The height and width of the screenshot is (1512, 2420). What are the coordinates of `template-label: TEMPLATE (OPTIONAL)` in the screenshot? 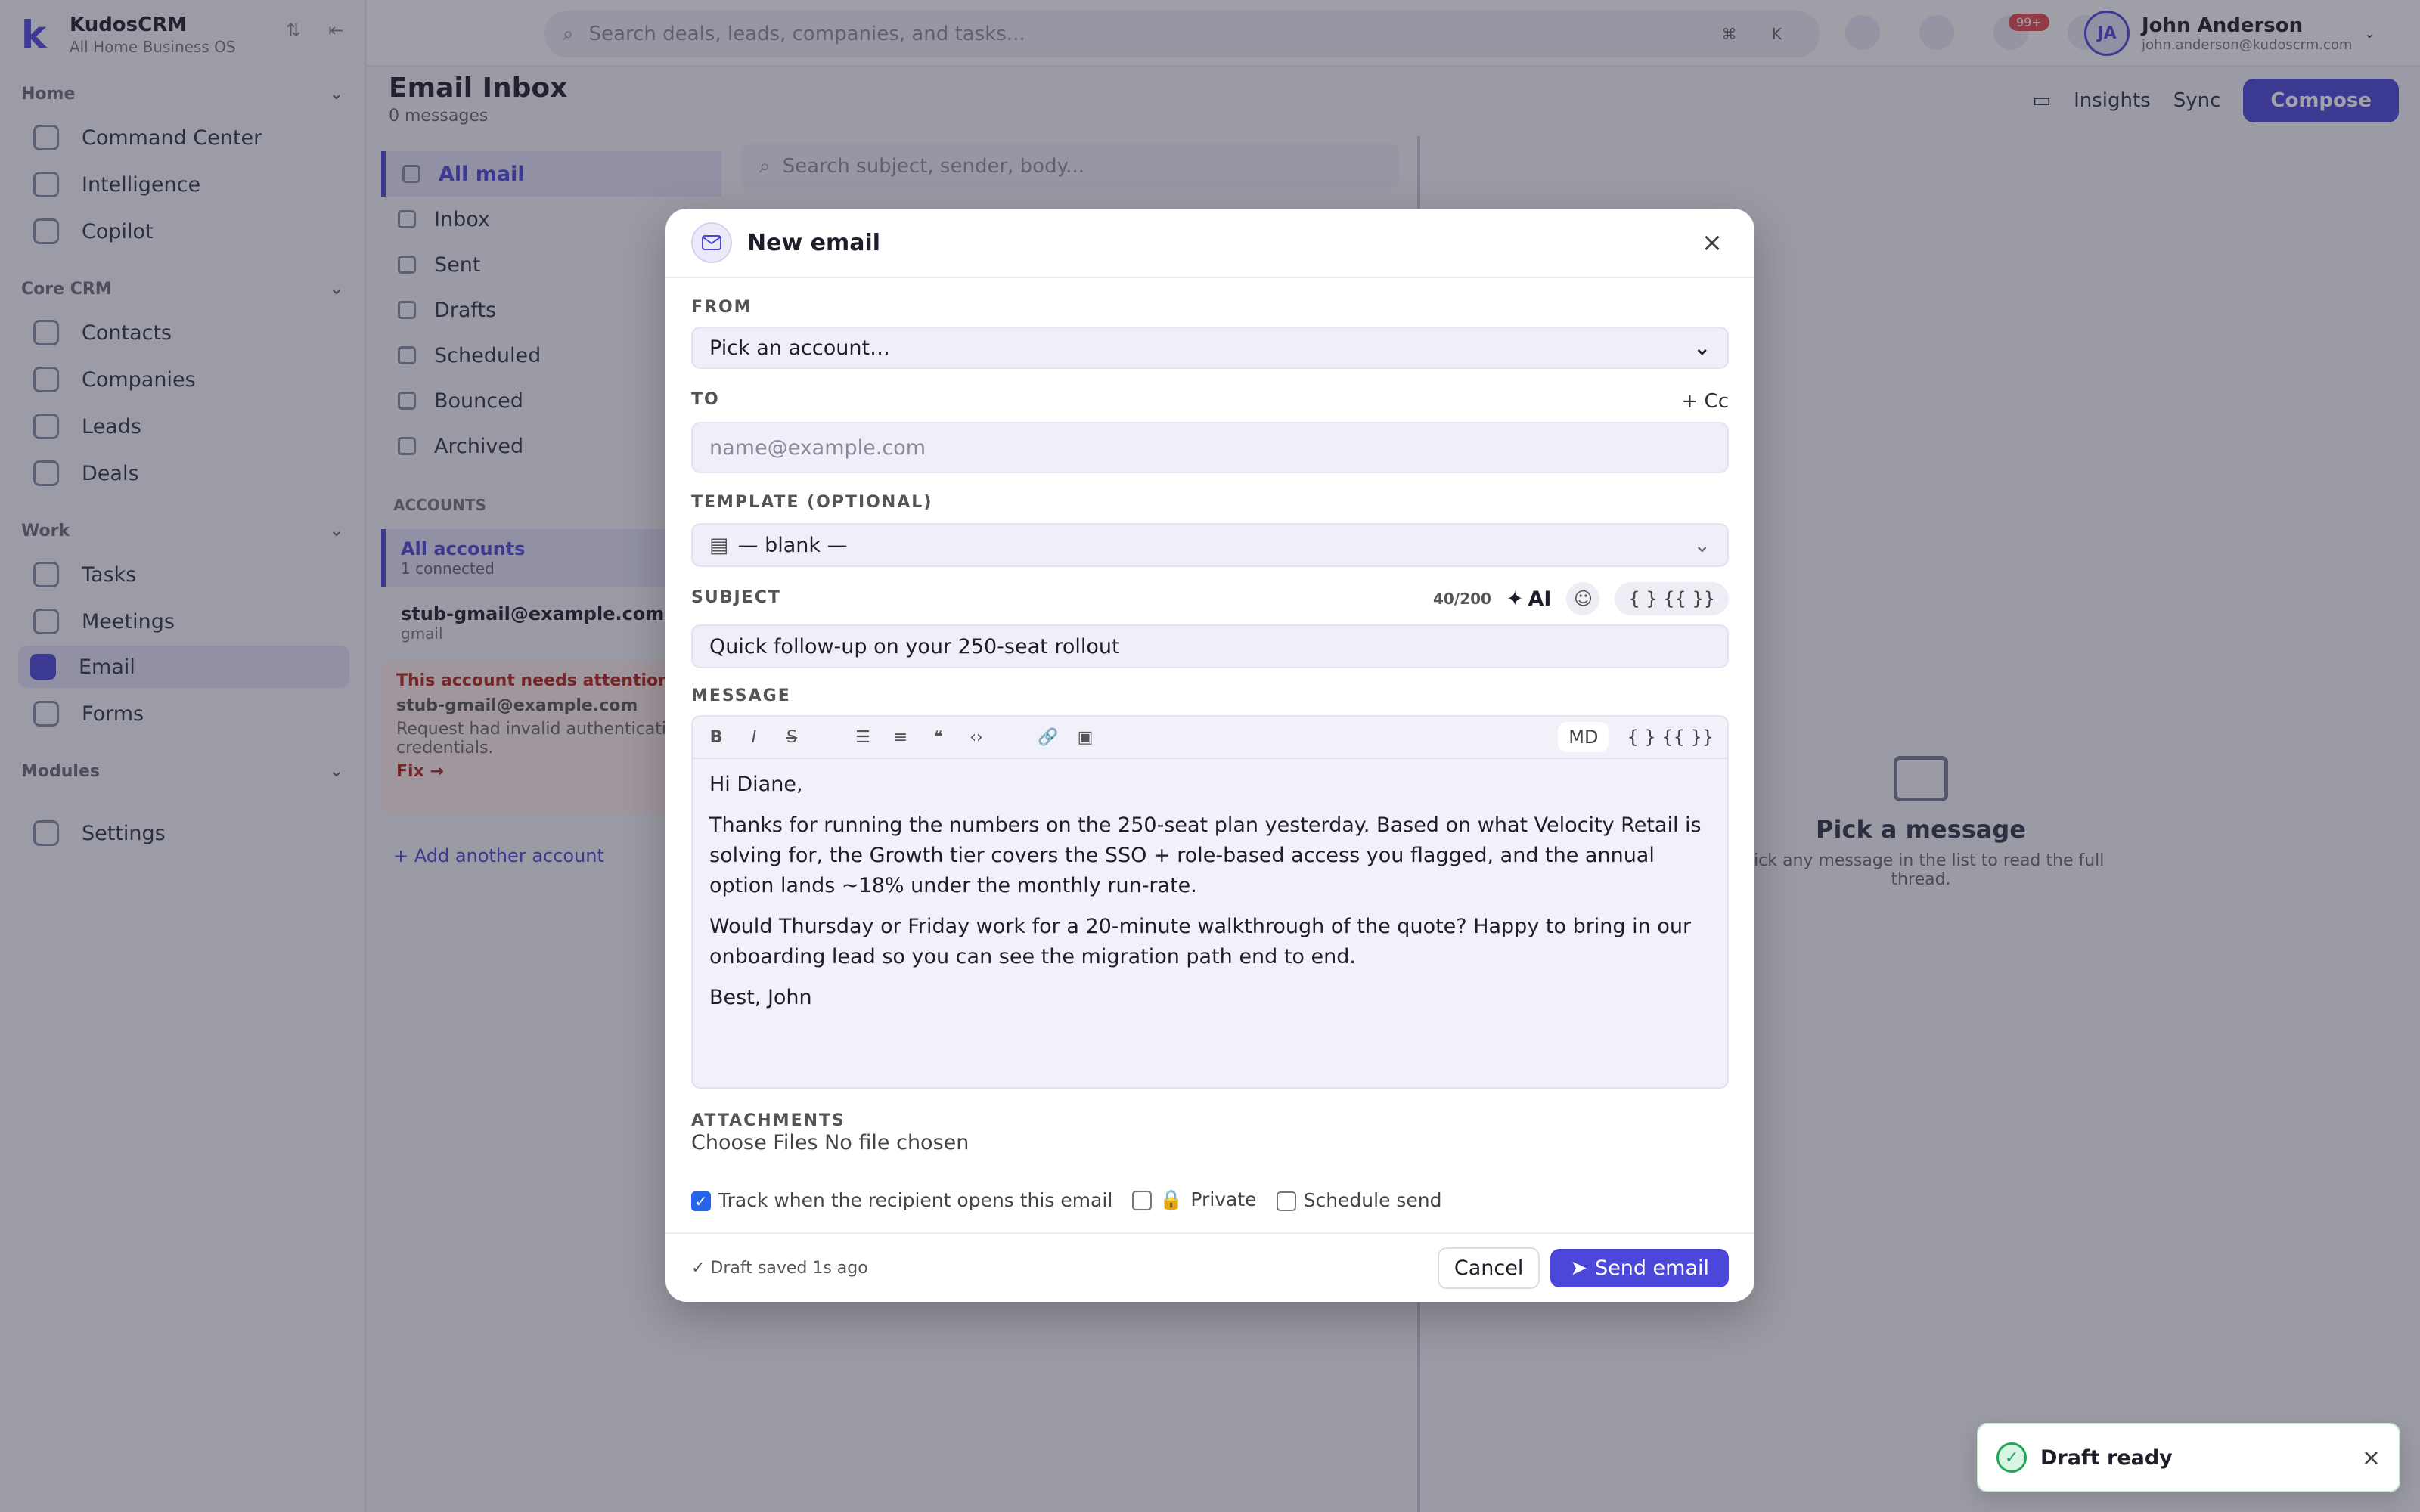 It's located at (812, 503).